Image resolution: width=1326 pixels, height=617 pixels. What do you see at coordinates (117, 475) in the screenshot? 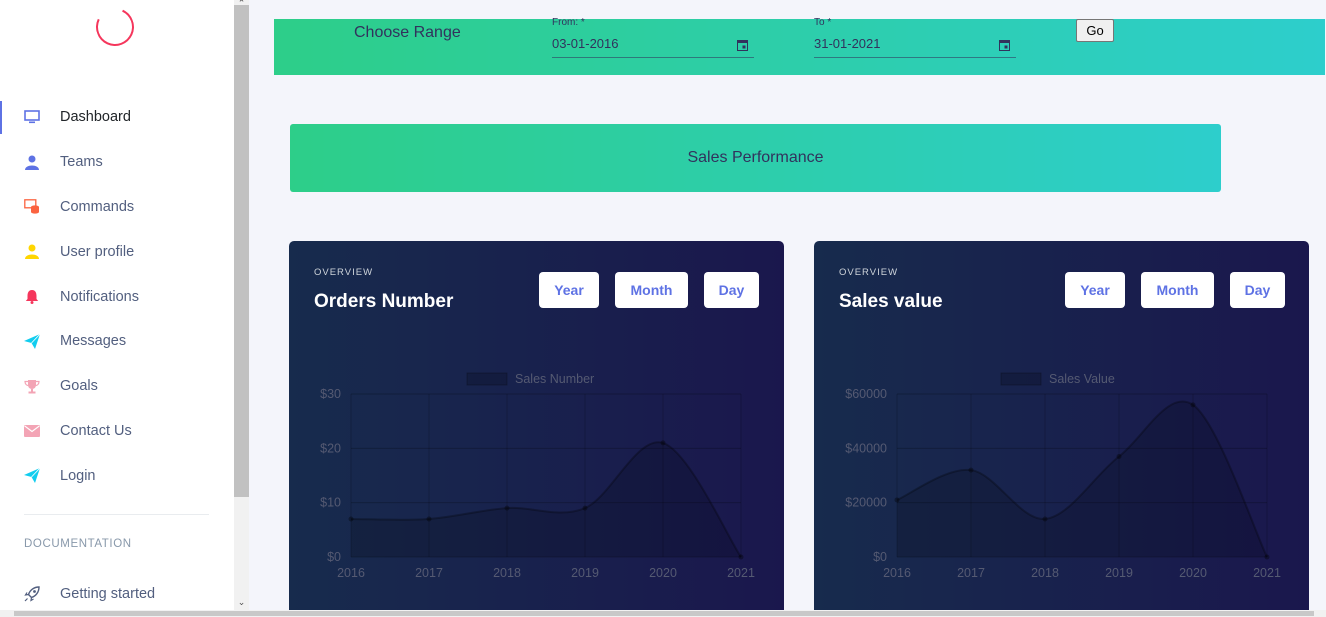
I see `sidebar-item-login: Login` at bounding box center [117, 475].